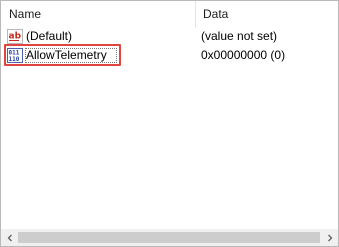 The height and width of the screenshot is (247, 339). I want to click on string-value-icon: ab, so click(15, 36).